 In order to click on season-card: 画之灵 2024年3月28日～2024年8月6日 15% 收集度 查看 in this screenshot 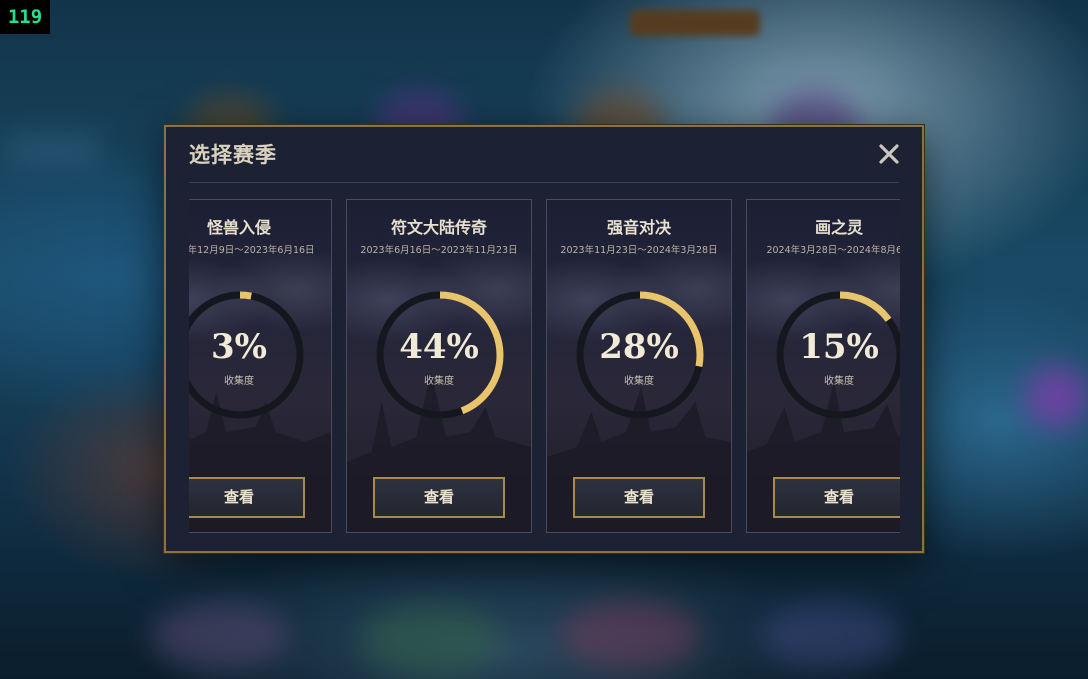, I will do `click(823, 366)`.